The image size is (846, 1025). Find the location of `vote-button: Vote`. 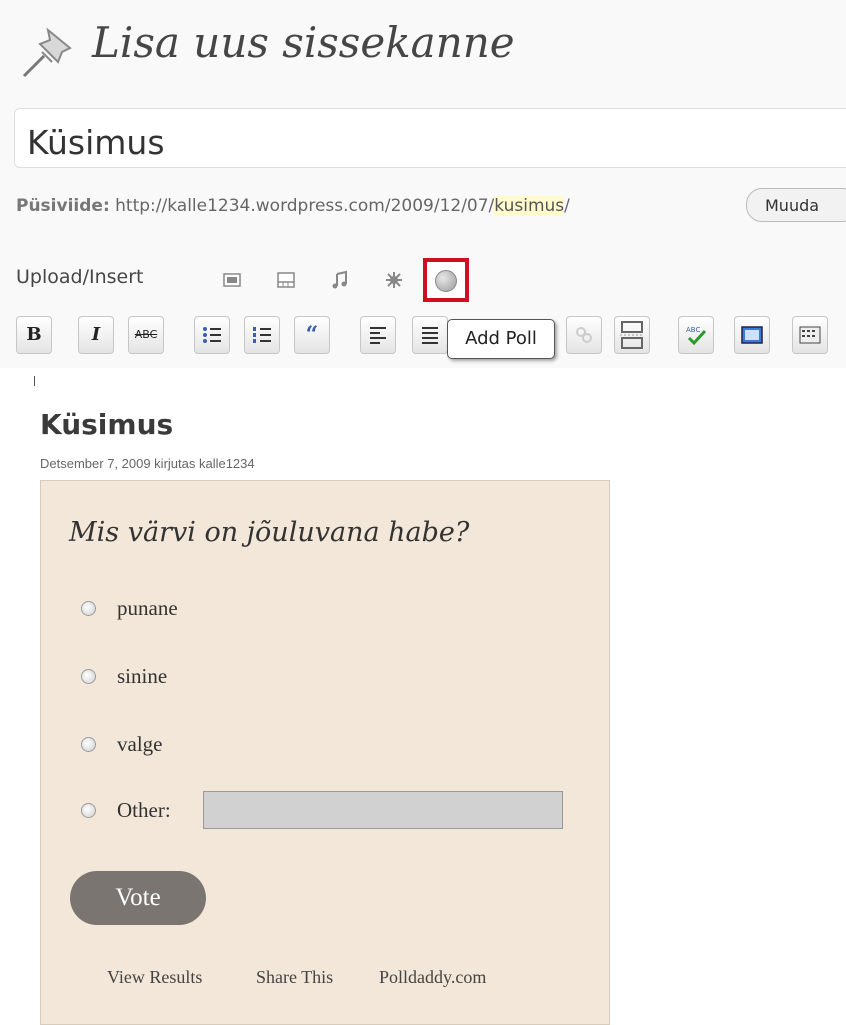

vote-button: Vote is located at coordinates (138, 898).